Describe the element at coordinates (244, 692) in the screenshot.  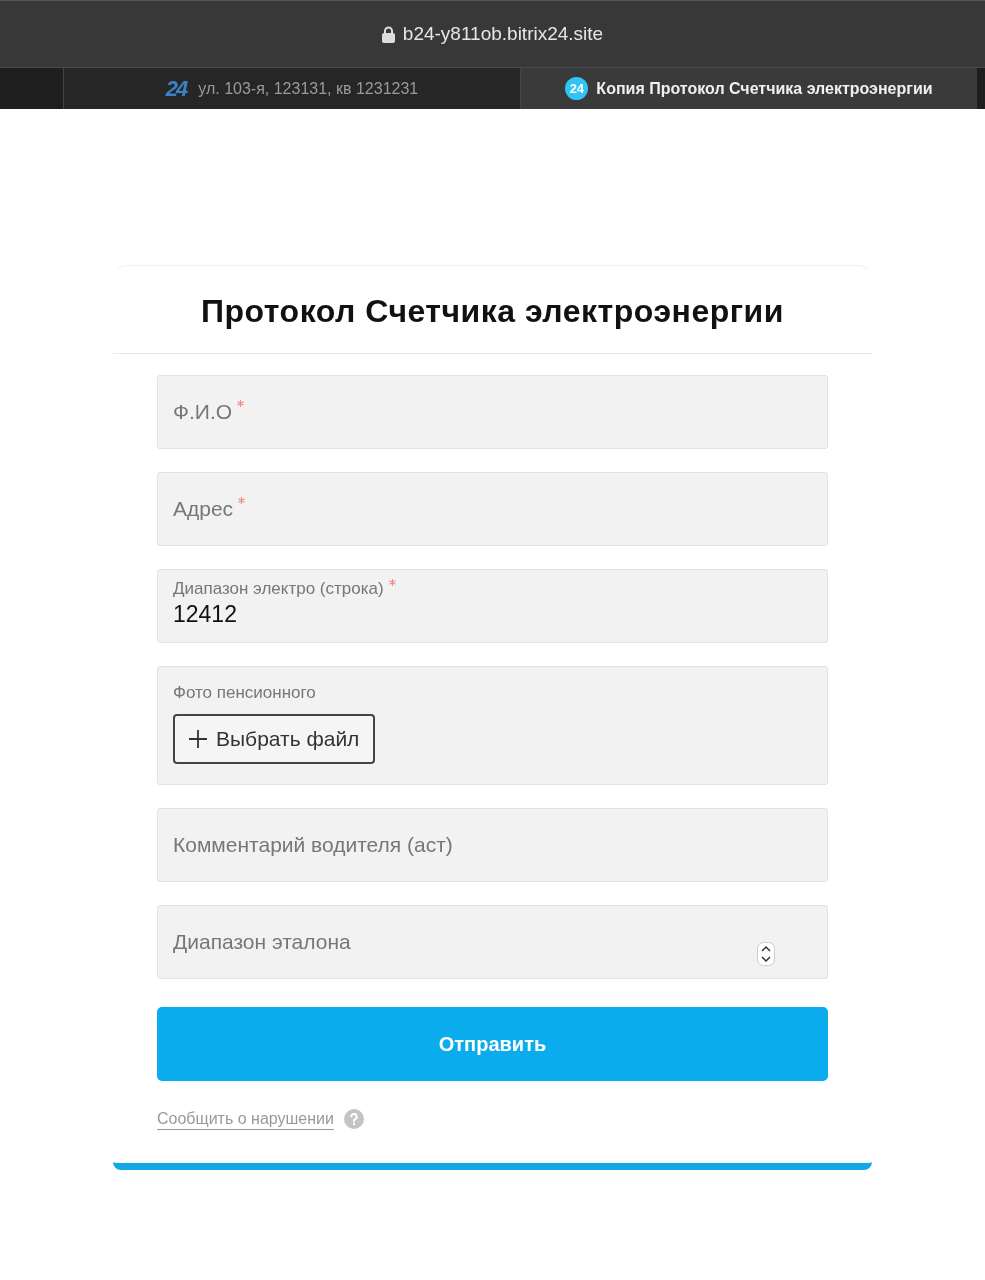
I see `field-label: Фото пенсионного` at that location.